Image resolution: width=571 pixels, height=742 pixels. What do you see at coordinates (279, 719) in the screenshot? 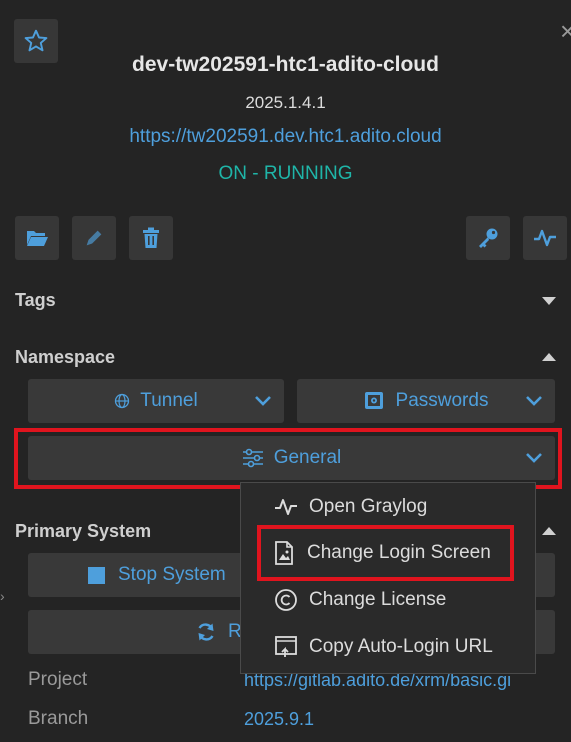
I see `branch-value: 2025.9.1` at bounding box center [279, 719].